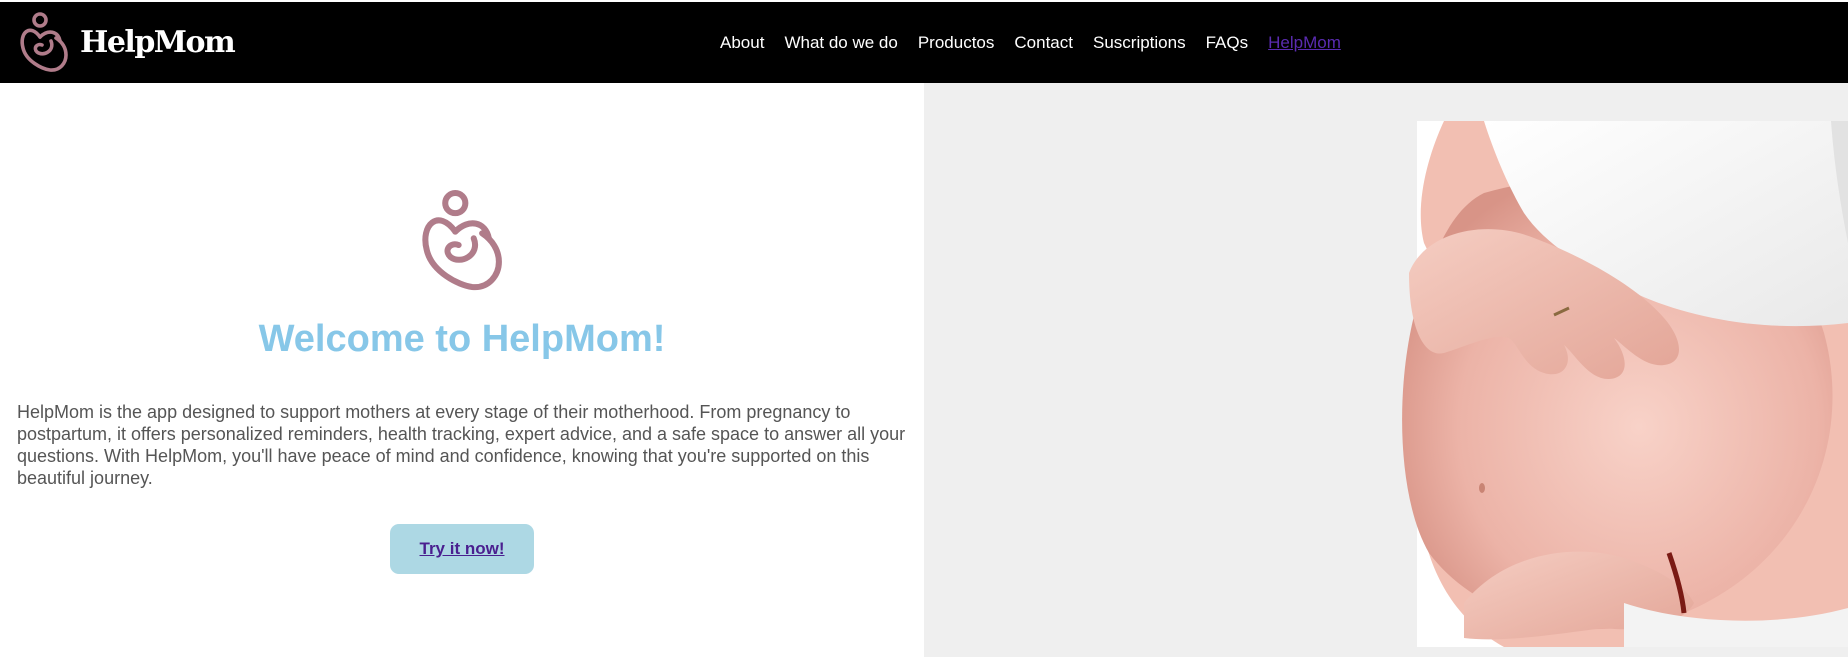 The height and width of the screenshot is (657, 1848). What do you see at coordinates (1139, 43) in the screenshot?
I see `nav-link-suscriptions: Suscriptions` at bounding box center [1139, 43].